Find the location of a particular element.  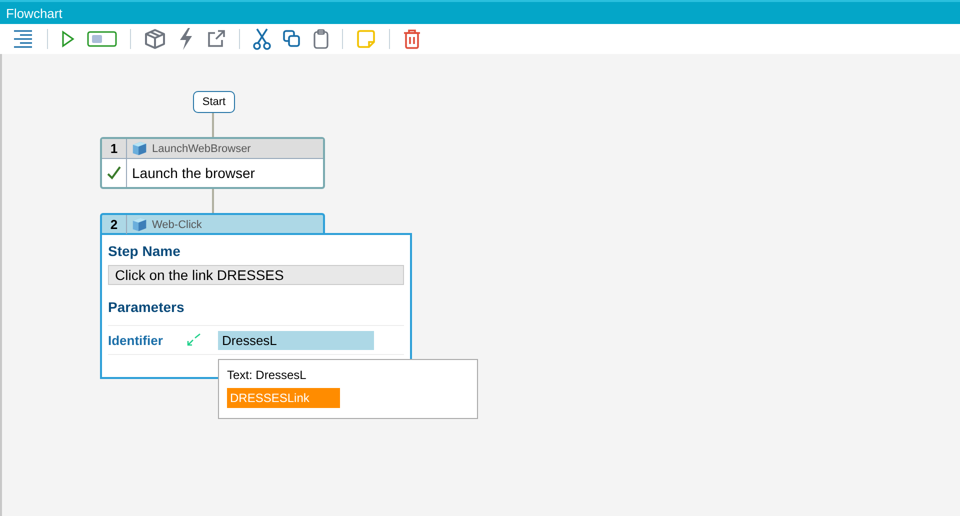

step-name-field: Click on the link DRESSES is located at coordinates (256, 275).